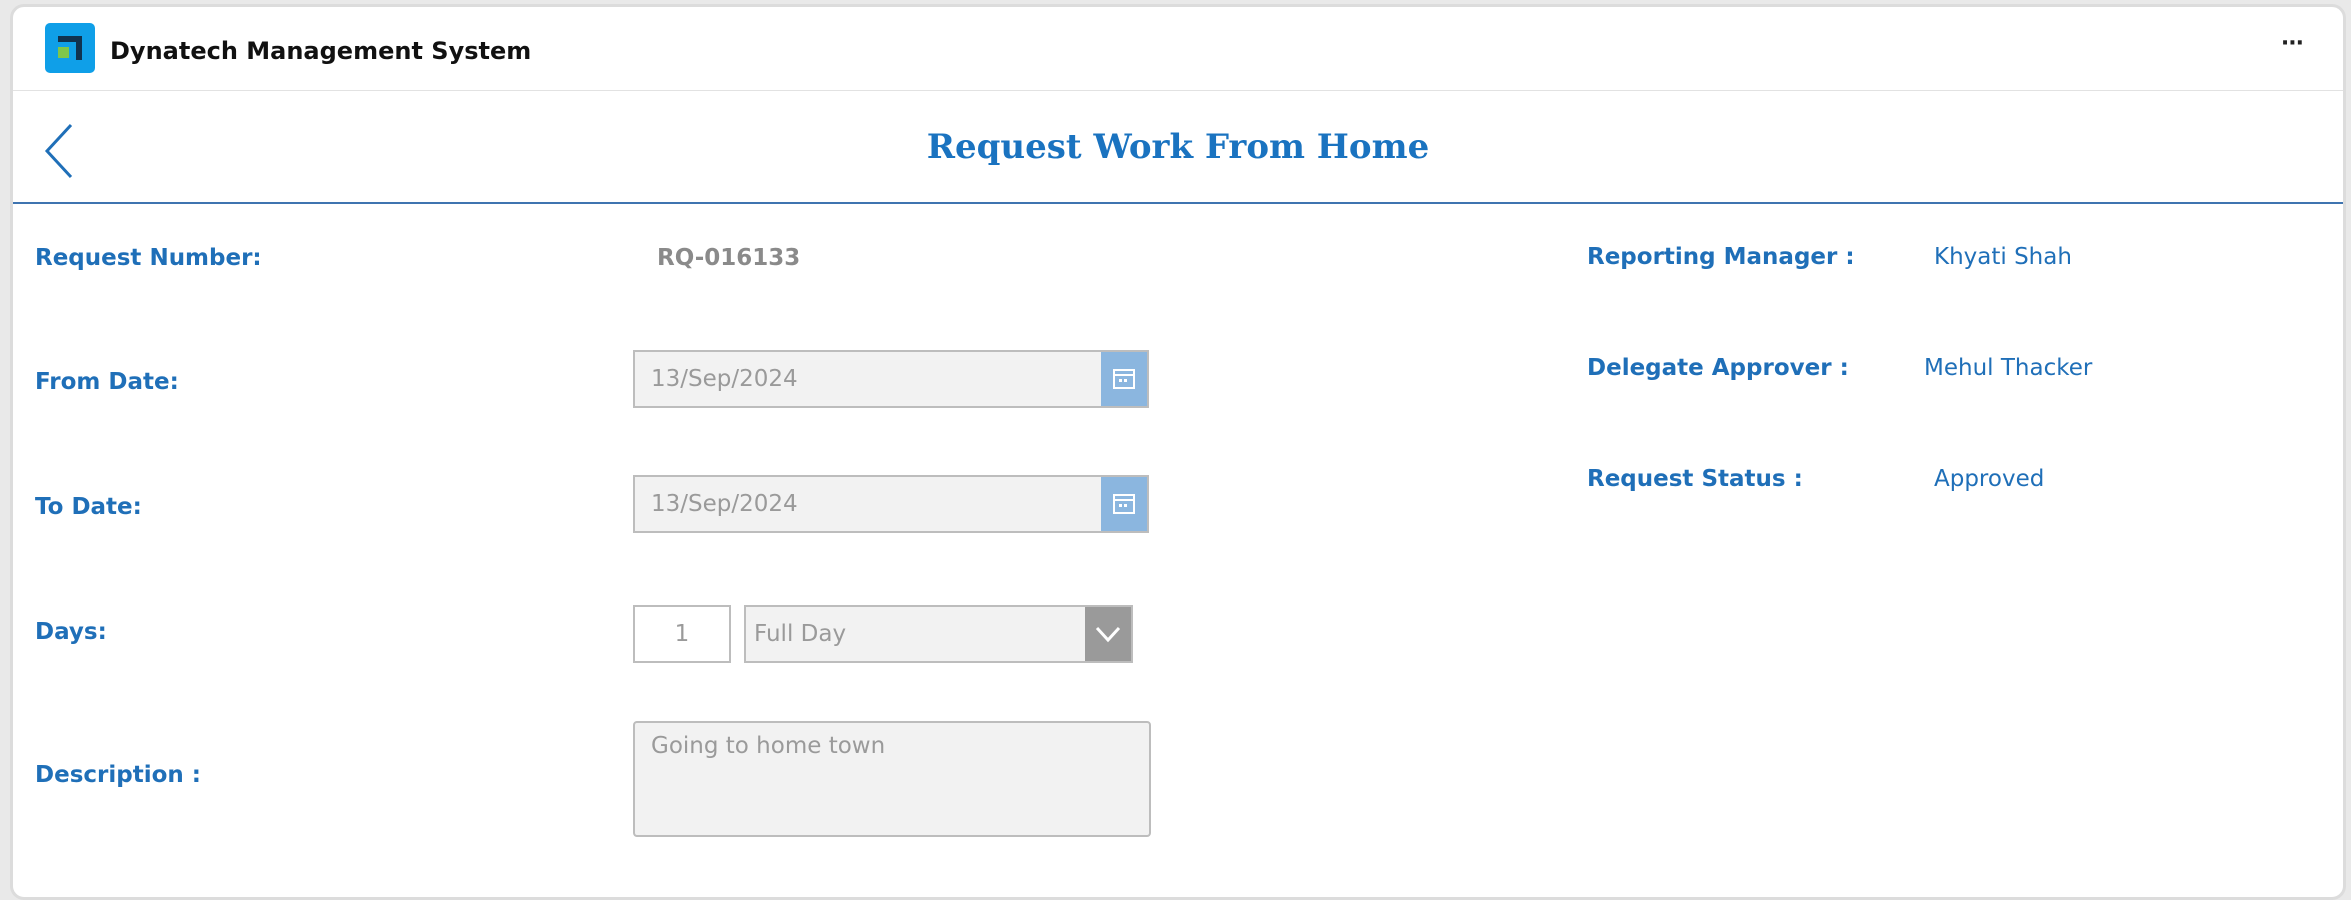 Image resolution: width=2351 pixels, height=900 pixels. What do you see at coordinates (724, 379) in the screenshot?
I see `from-date-value: 13/Sep/2024` at bounding box center [724, 379].